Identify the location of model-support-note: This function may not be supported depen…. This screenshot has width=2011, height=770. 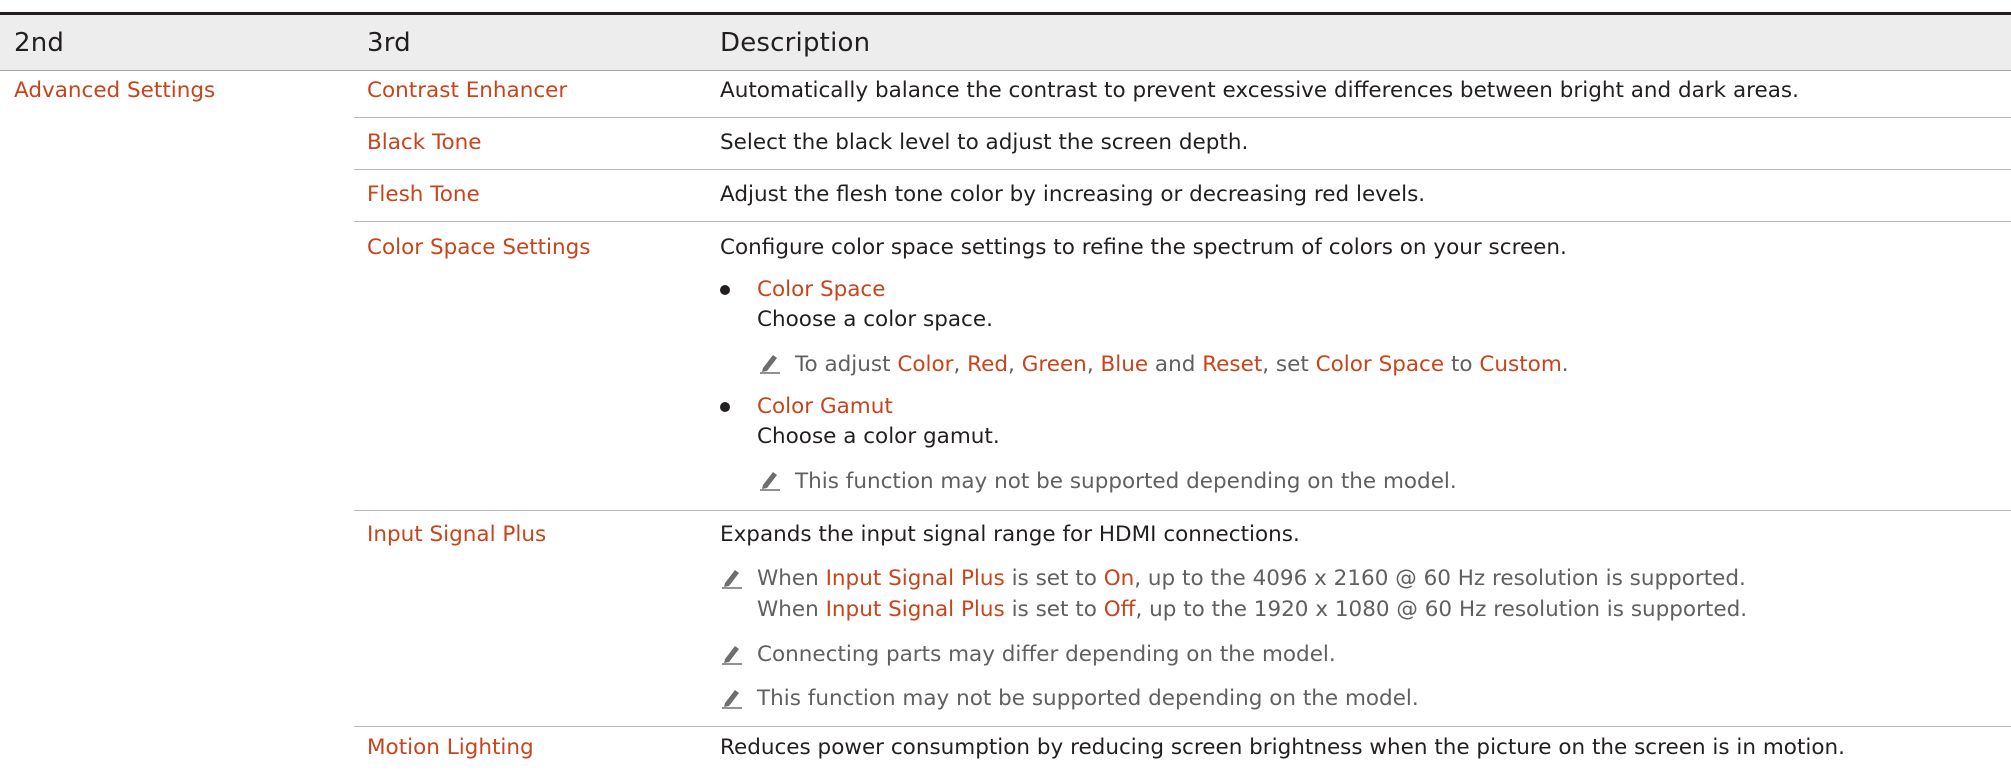
(1088, 698).